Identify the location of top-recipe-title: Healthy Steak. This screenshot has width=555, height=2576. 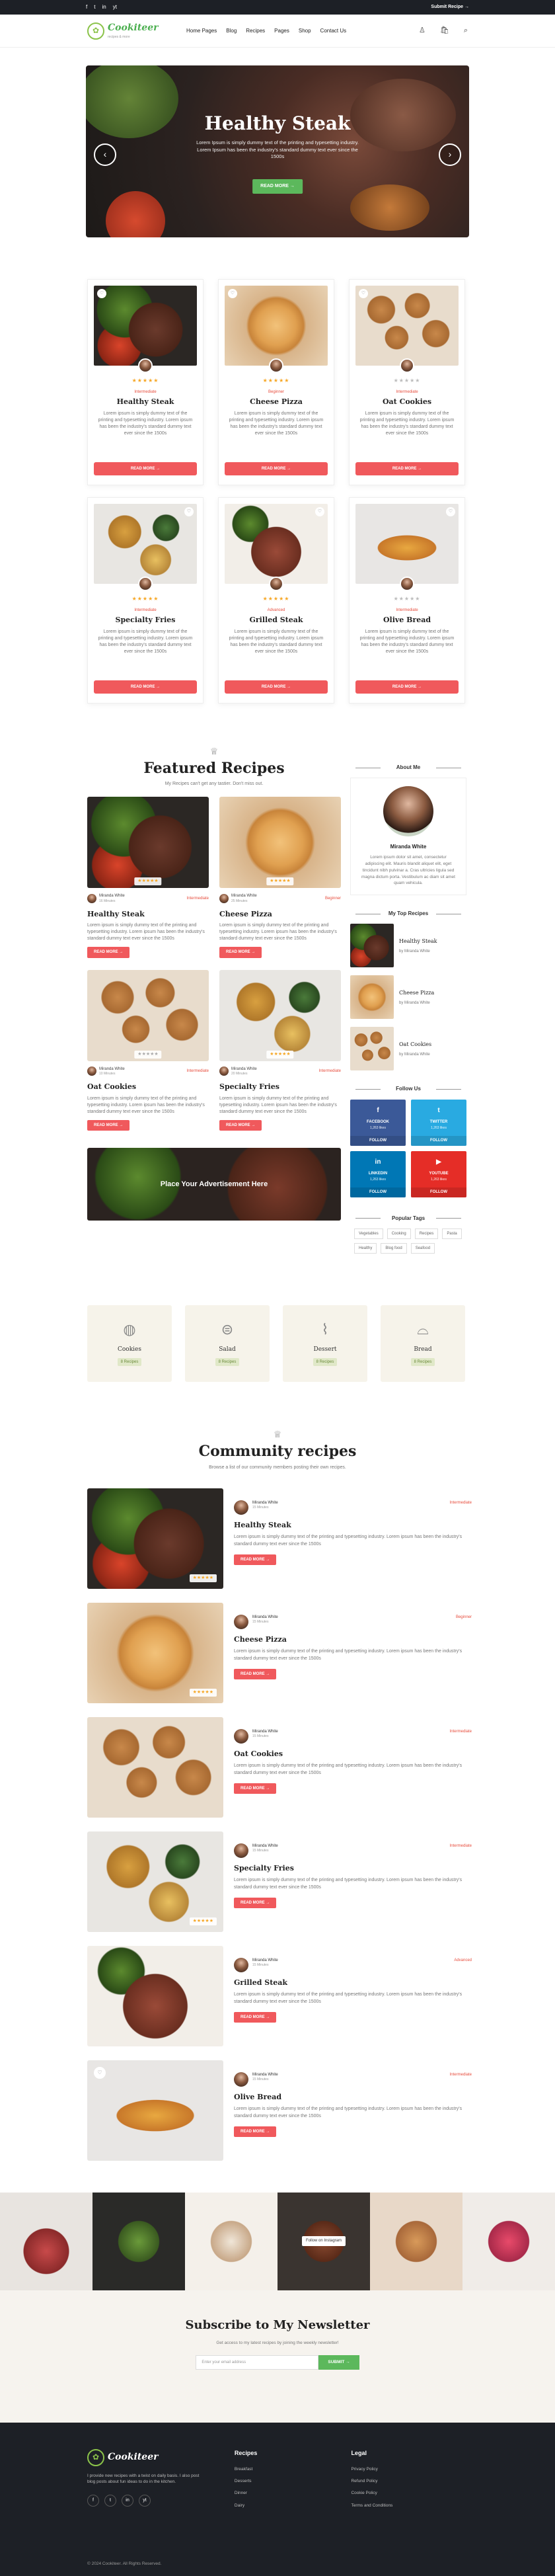
(418, 941).